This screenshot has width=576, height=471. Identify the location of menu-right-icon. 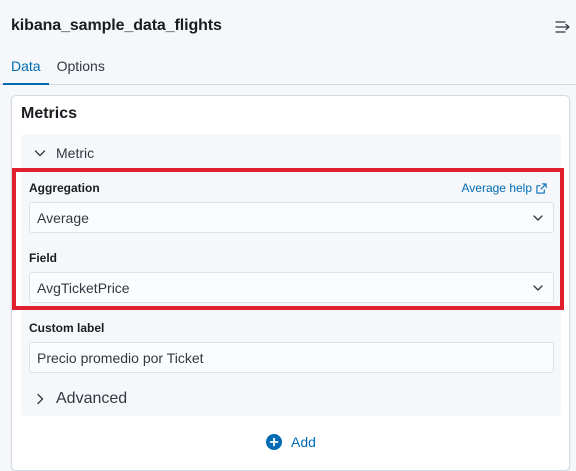
(562, 27).